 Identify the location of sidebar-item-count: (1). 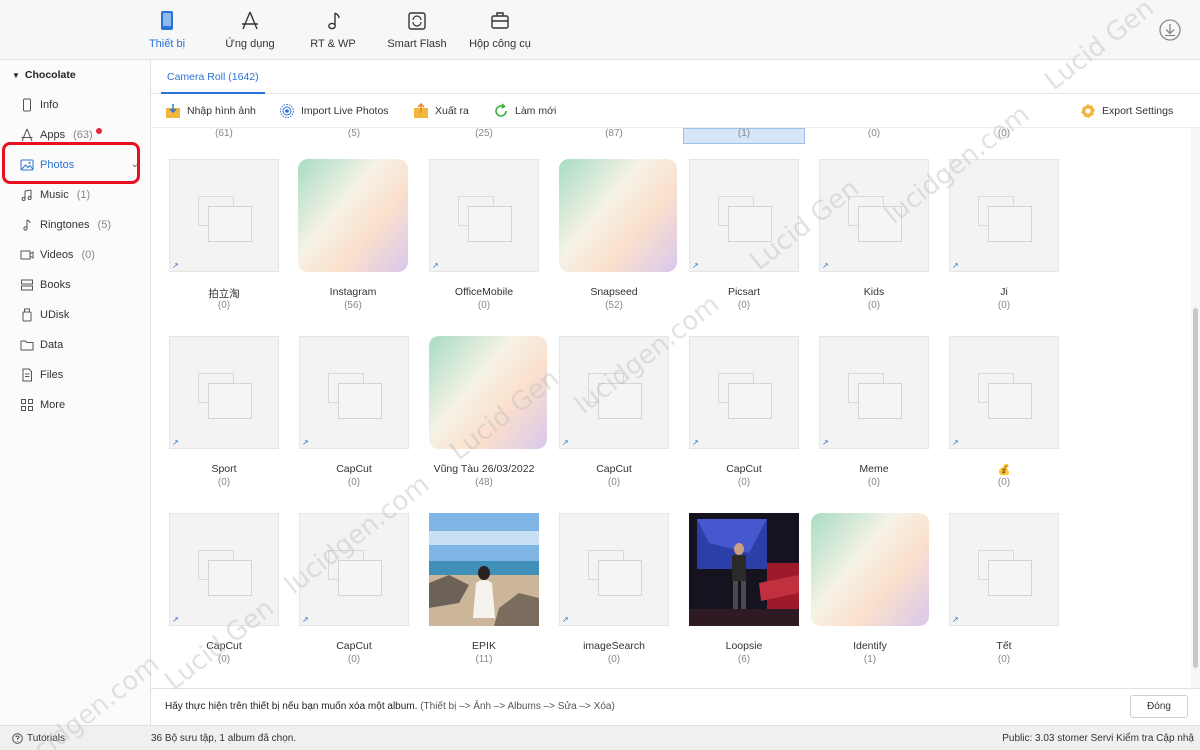
(83, 195).